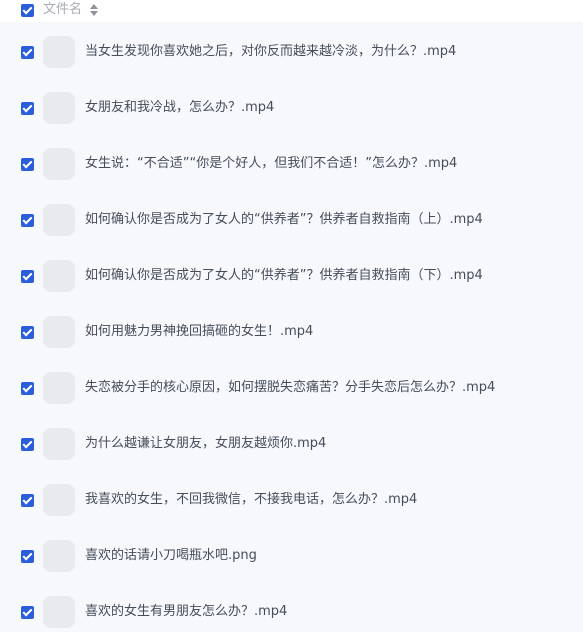  I want to click on file-name: 喜欢的女生有男朋友怎么办？.mp4, so click(186, 612).